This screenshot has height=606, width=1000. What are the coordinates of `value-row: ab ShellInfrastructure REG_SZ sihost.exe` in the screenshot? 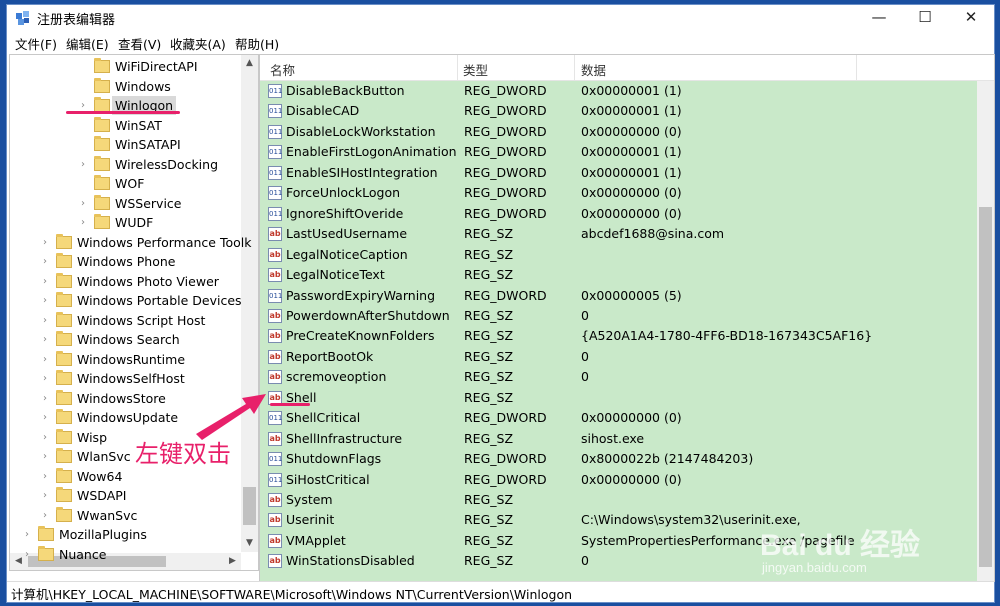 It's located at (618, 439).